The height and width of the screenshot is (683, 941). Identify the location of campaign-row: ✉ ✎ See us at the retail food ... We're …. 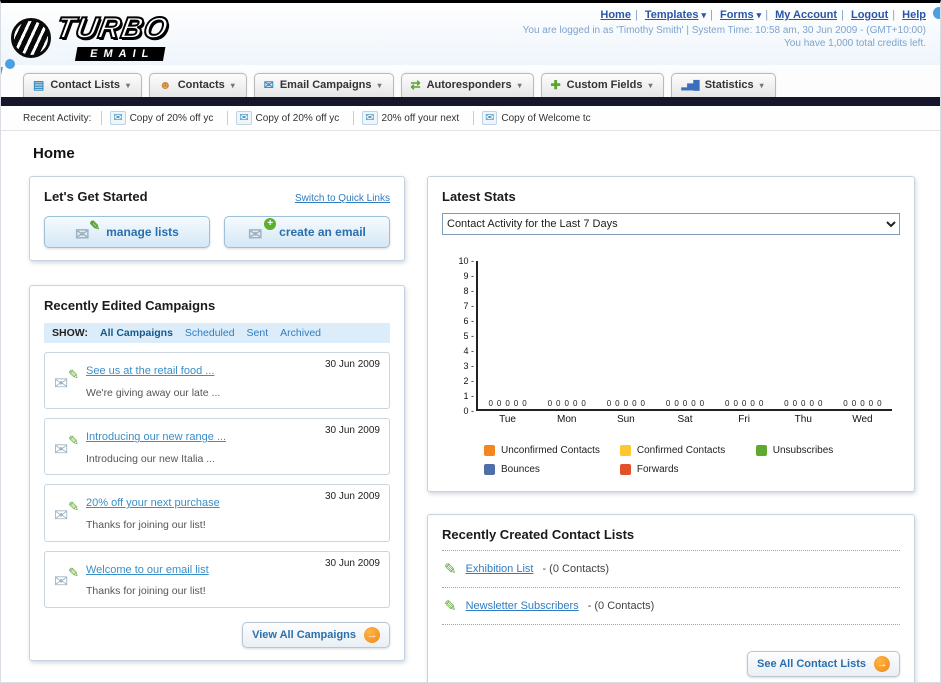
(217, 381).